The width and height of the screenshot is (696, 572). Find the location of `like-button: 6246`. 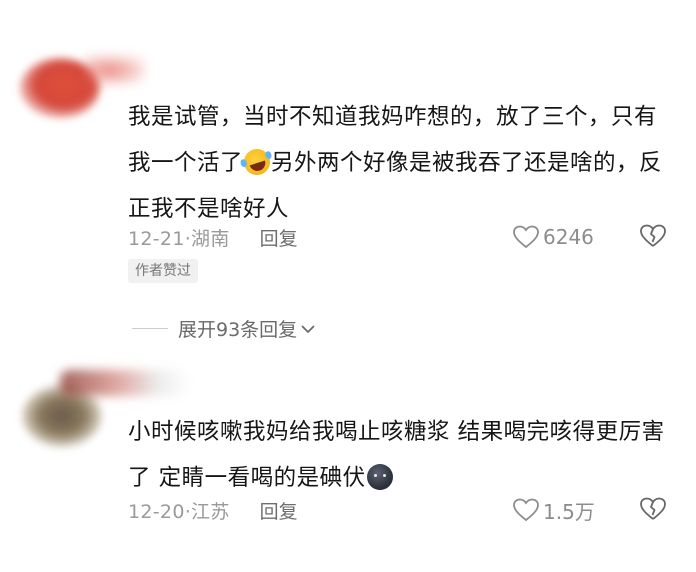

like-button: 6246 is located at coordinates (553, 237).